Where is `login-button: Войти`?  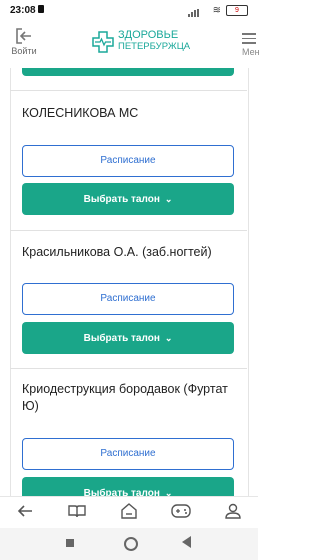
login-button: Войти is located at coordinates (24, 42).